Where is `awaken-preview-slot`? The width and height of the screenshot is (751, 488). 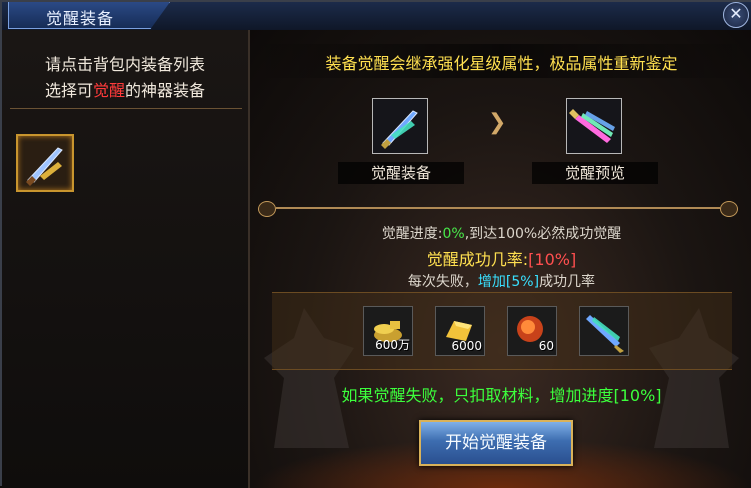
awaken-preview-slot is located at coordinates (594, 126).